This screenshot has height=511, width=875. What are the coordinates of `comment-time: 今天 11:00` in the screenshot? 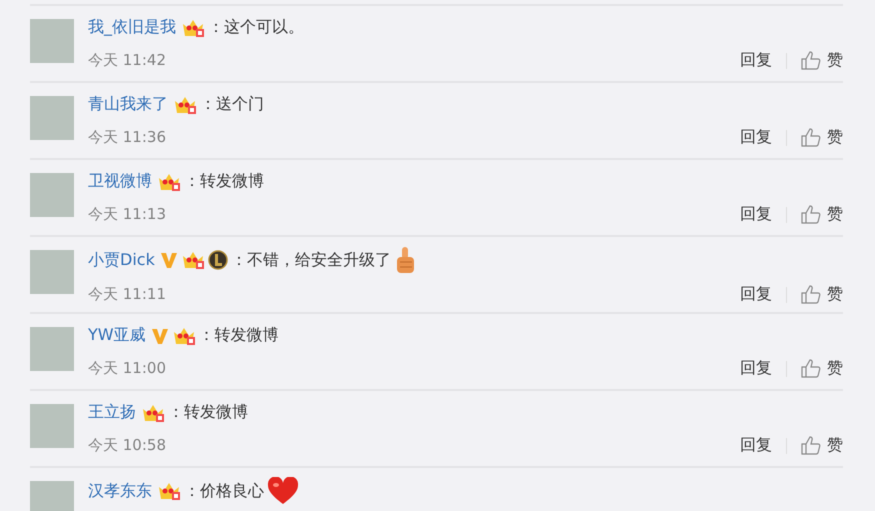 It's located at (127, 368).